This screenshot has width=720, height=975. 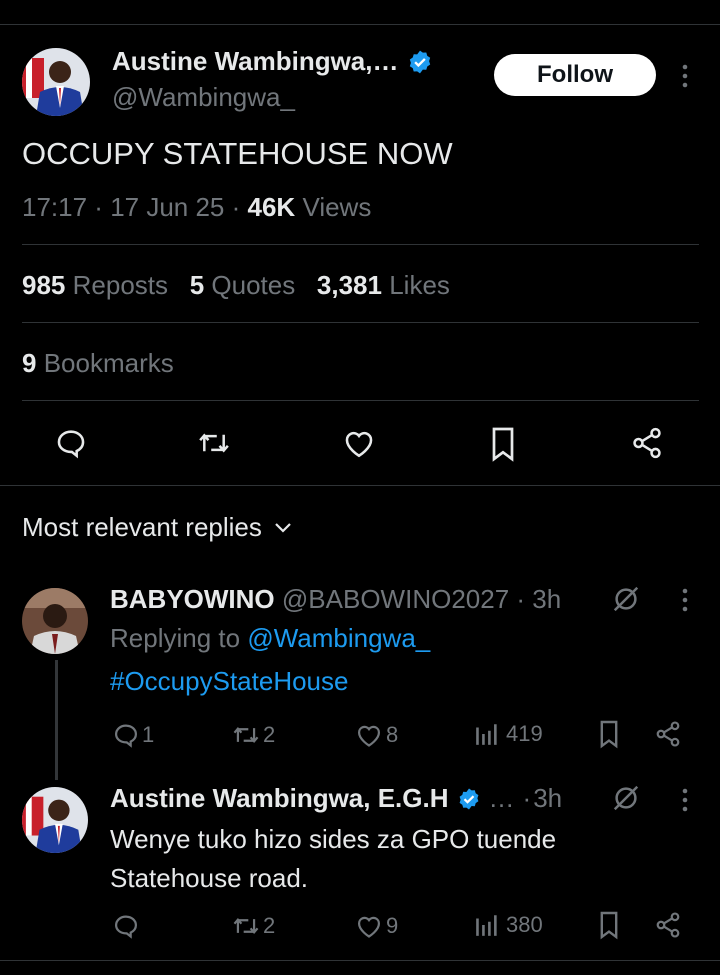 I want to click on reply-views-button: 419, so click(x=508, y=734).